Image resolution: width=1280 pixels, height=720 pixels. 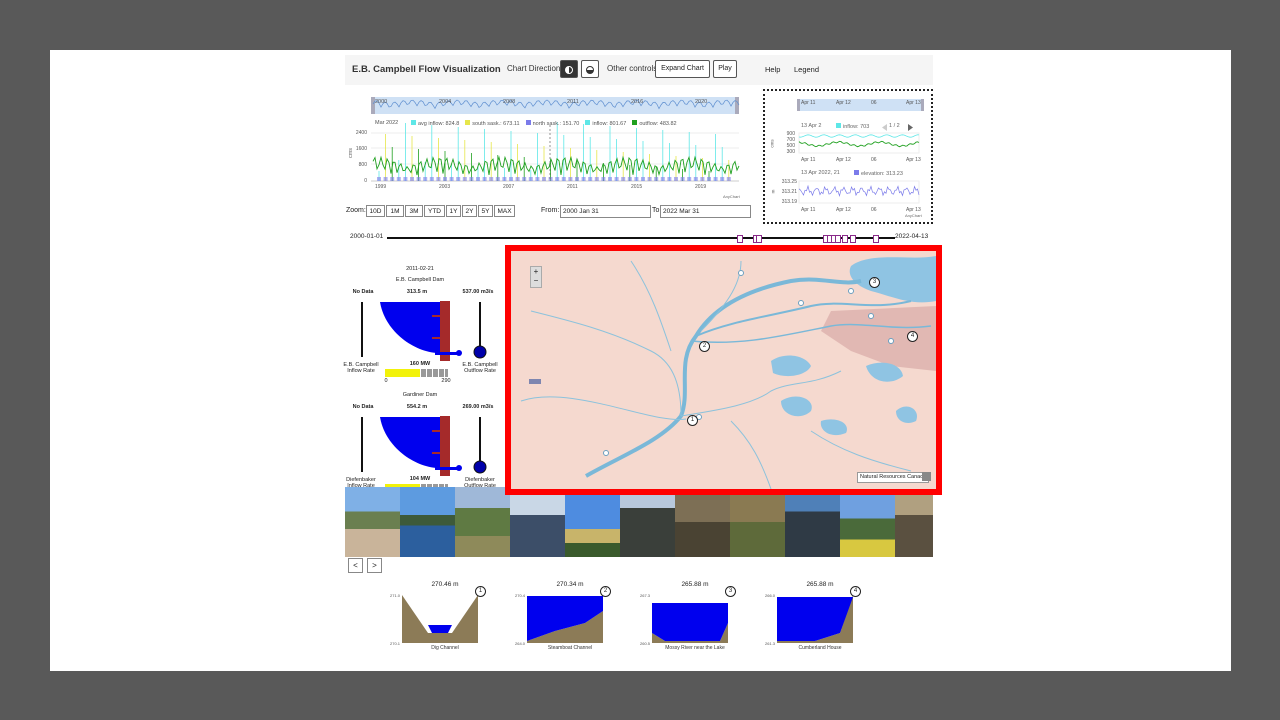 What do you see at coordinates (874, 160) in the screenshot?
I see `detail-x-tick: 06` at bounding box center [874, 160].